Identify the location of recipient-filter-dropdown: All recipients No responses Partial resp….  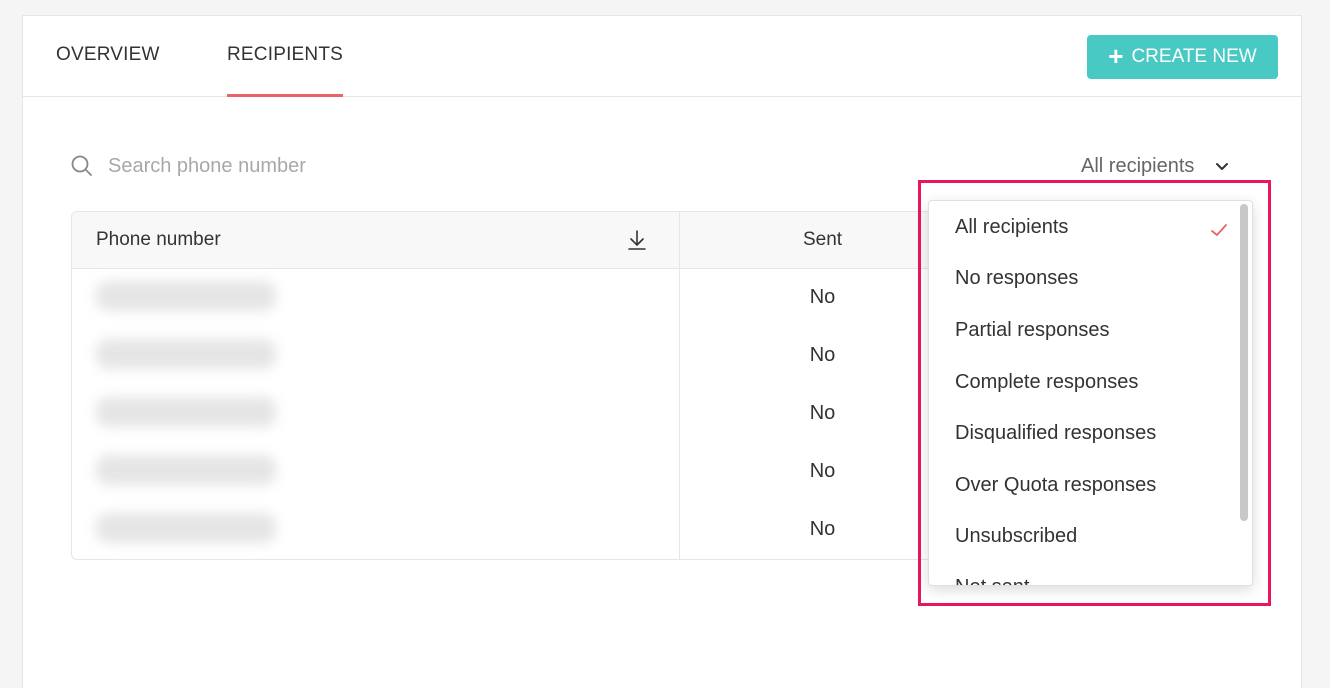
(1090, 393).